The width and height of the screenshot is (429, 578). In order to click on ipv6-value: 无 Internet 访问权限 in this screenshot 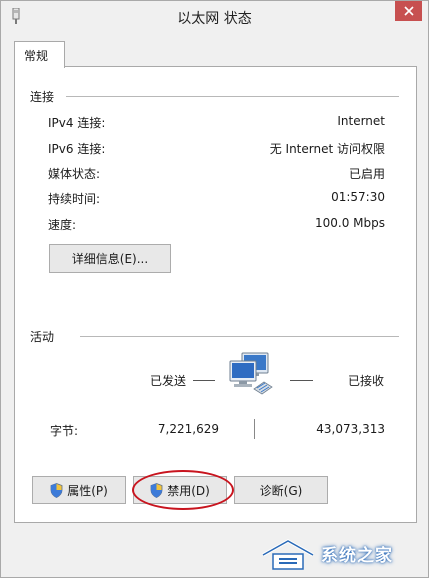, I will do `click(327, 149)`.